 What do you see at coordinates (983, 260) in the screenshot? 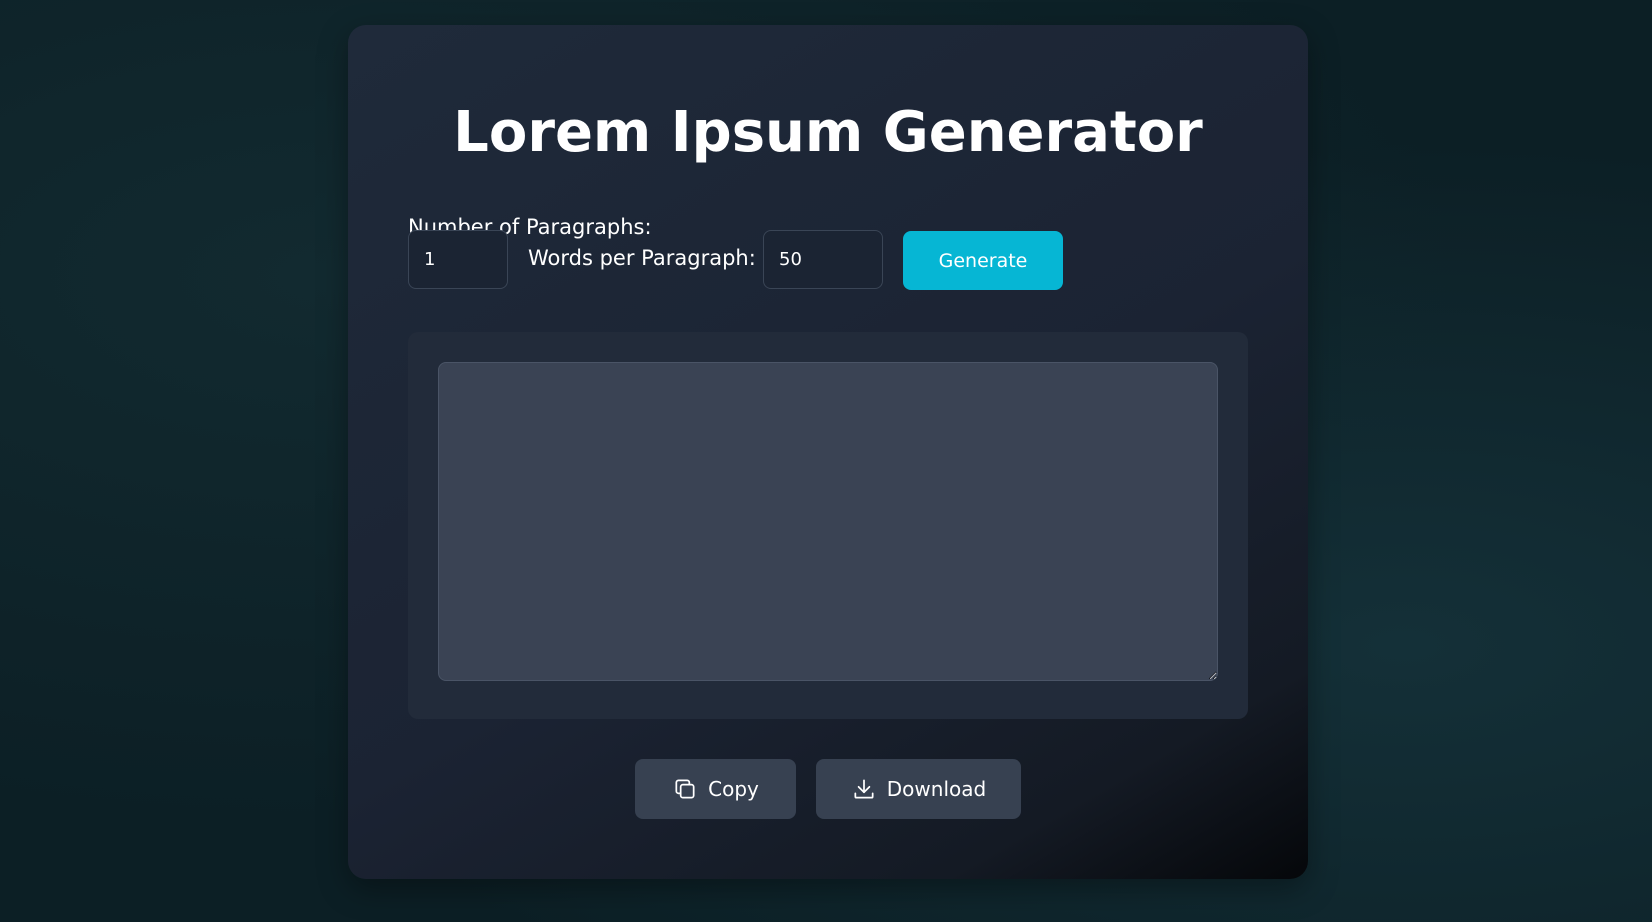
I see `generate-button: Generate` at bounding box center [983, 260].